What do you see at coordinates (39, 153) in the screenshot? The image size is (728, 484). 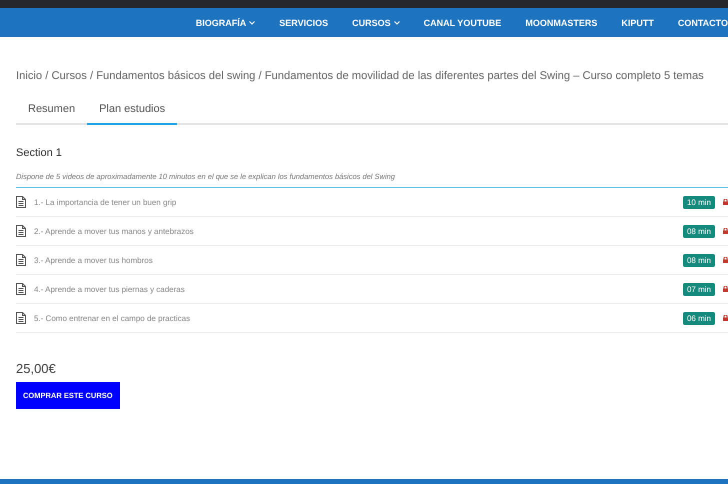 I see `section-title: Section 1` at bounding box center [39, 153].